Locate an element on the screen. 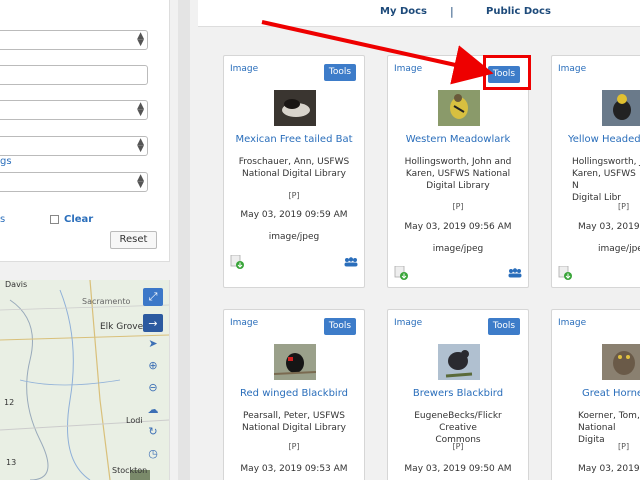  map-label-stockton: Stockton is located at coordinates (130, 470).